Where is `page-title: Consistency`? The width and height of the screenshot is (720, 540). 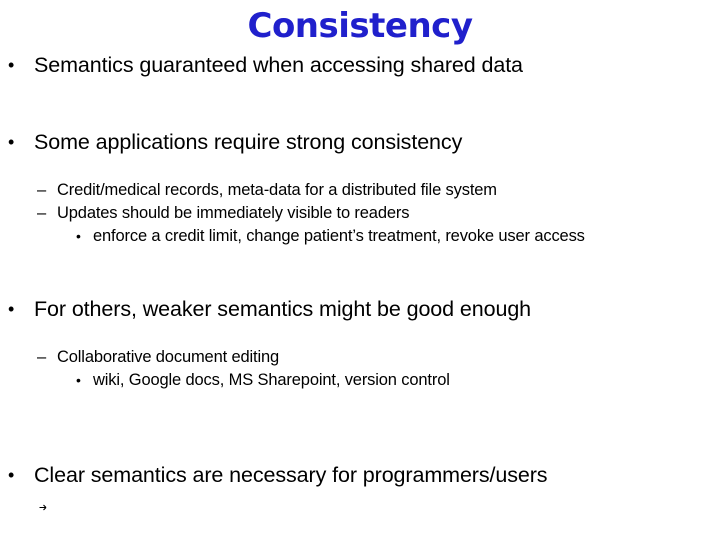
page-title: Consistency is located at coordinates (360, 26).